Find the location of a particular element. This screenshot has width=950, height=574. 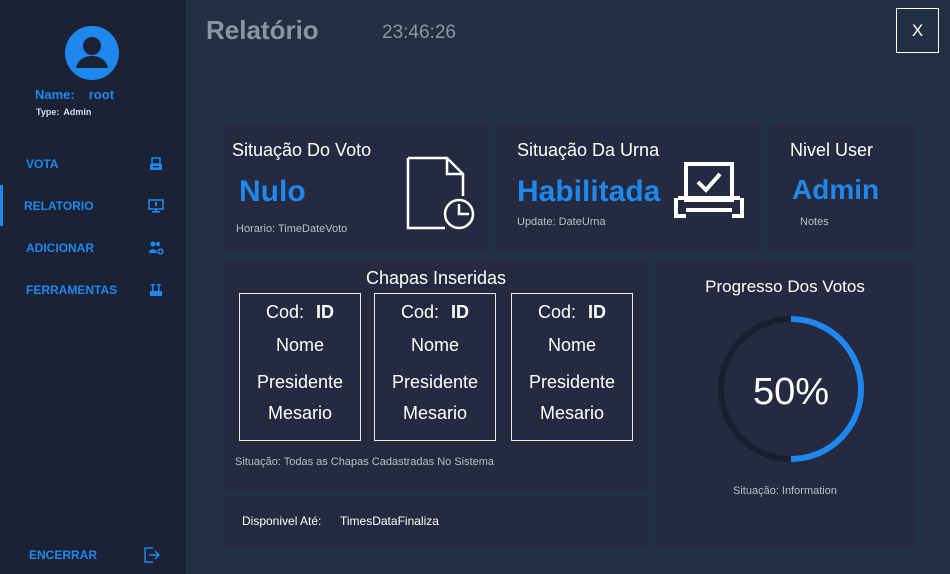

progress-percent: 50% is located at coordinates (791, 392).